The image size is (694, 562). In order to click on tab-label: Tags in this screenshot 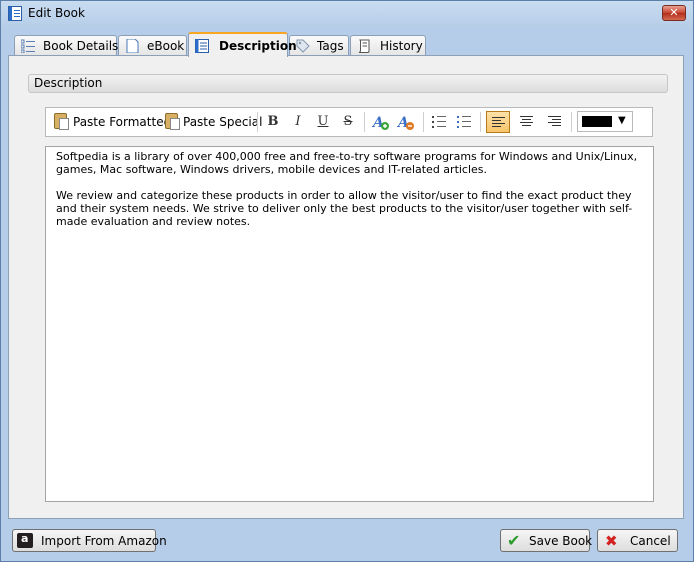, I will do `click(330, 46)`.